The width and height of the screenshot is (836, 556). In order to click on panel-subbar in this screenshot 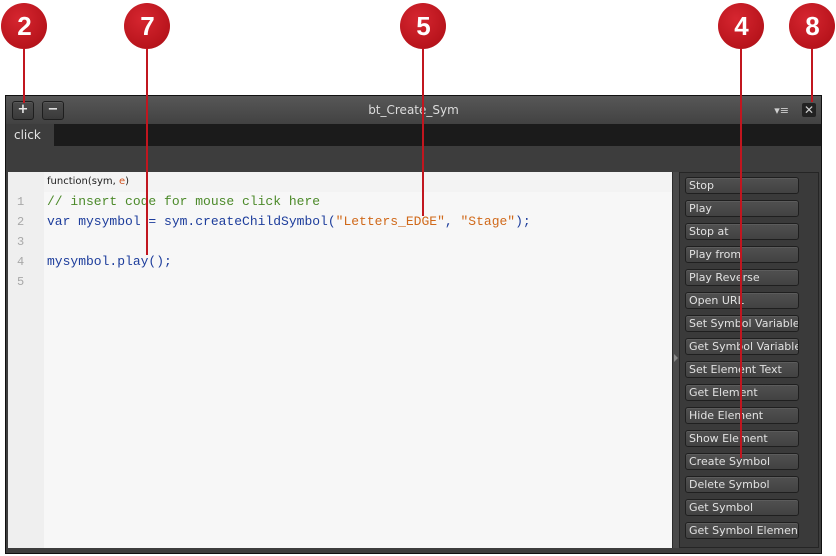, I will do `click(413, 159)`.